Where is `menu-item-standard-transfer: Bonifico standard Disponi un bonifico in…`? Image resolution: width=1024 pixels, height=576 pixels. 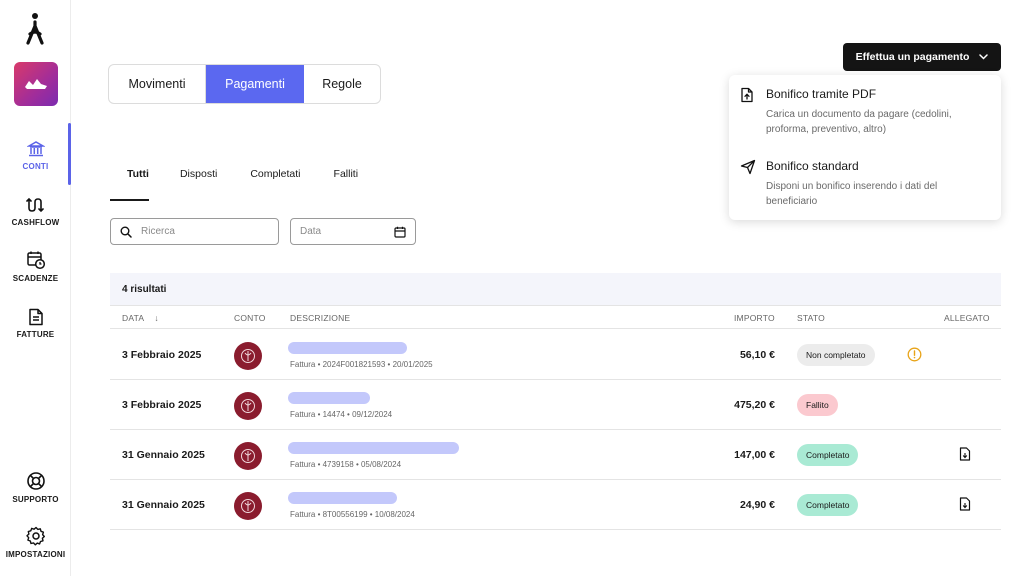
menu-item-standard-transfer: Bonifico standard Disponi un bonifico in… is located at coordinates (865, 183).